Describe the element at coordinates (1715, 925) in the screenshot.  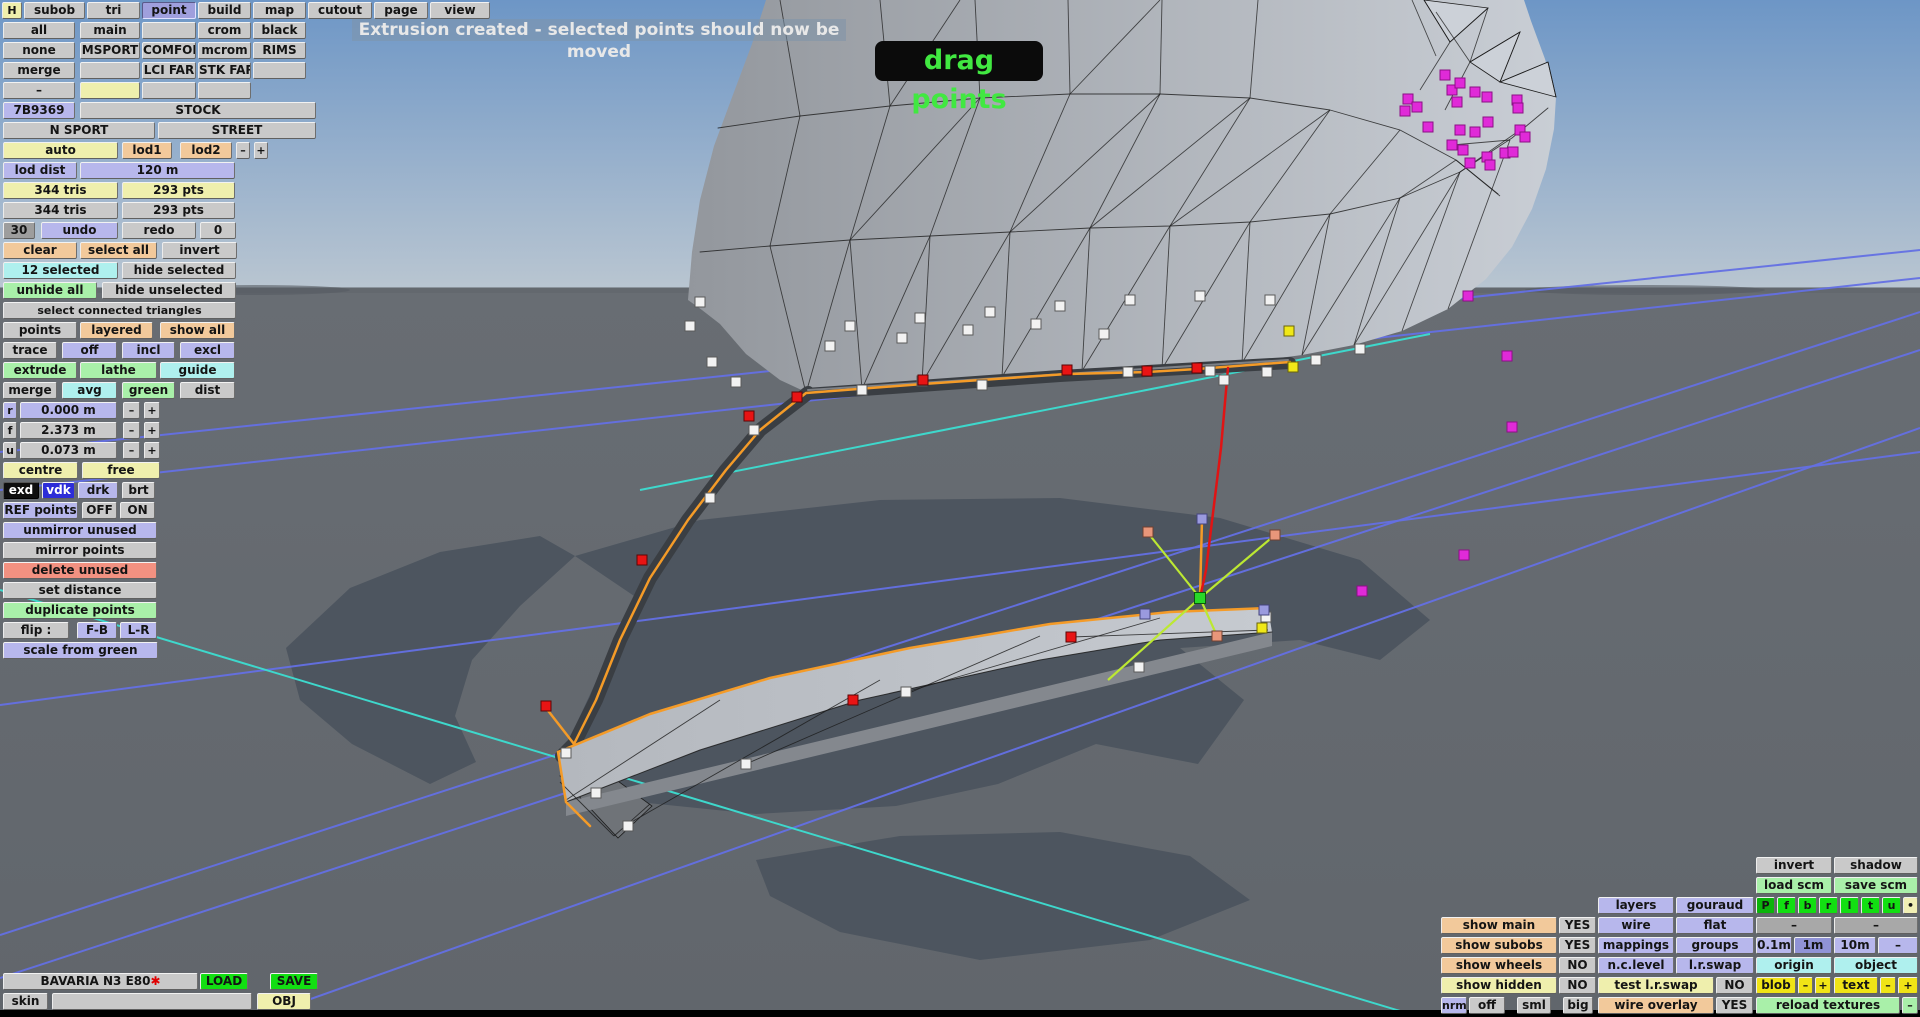
I see `btn-flat: flat` at that location.